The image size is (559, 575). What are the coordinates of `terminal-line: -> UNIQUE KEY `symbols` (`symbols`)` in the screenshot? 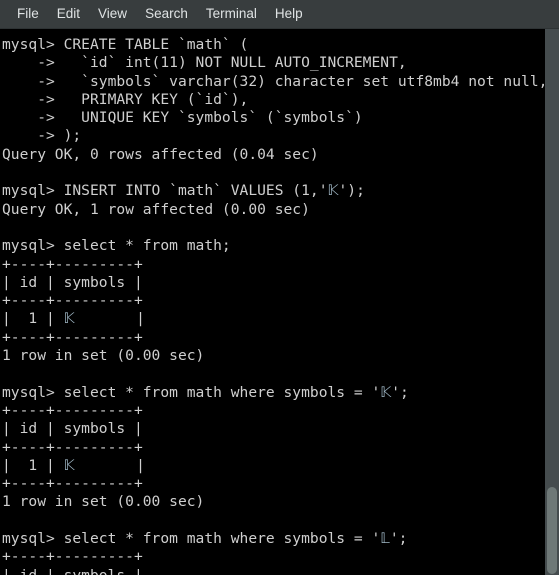 It's located at (200, 118).